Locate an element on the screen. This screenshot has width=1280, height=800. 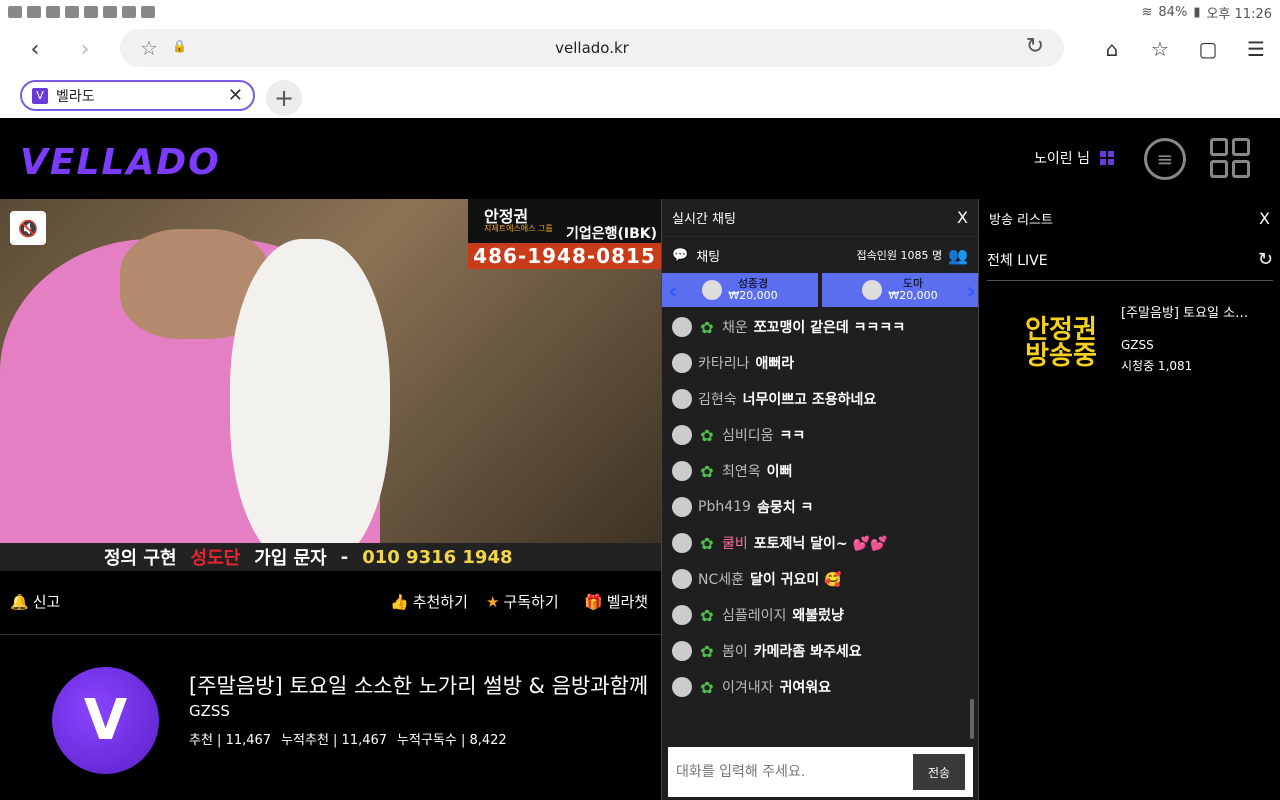
tab-title: 벨라도 is located at coordinates (75, 96).